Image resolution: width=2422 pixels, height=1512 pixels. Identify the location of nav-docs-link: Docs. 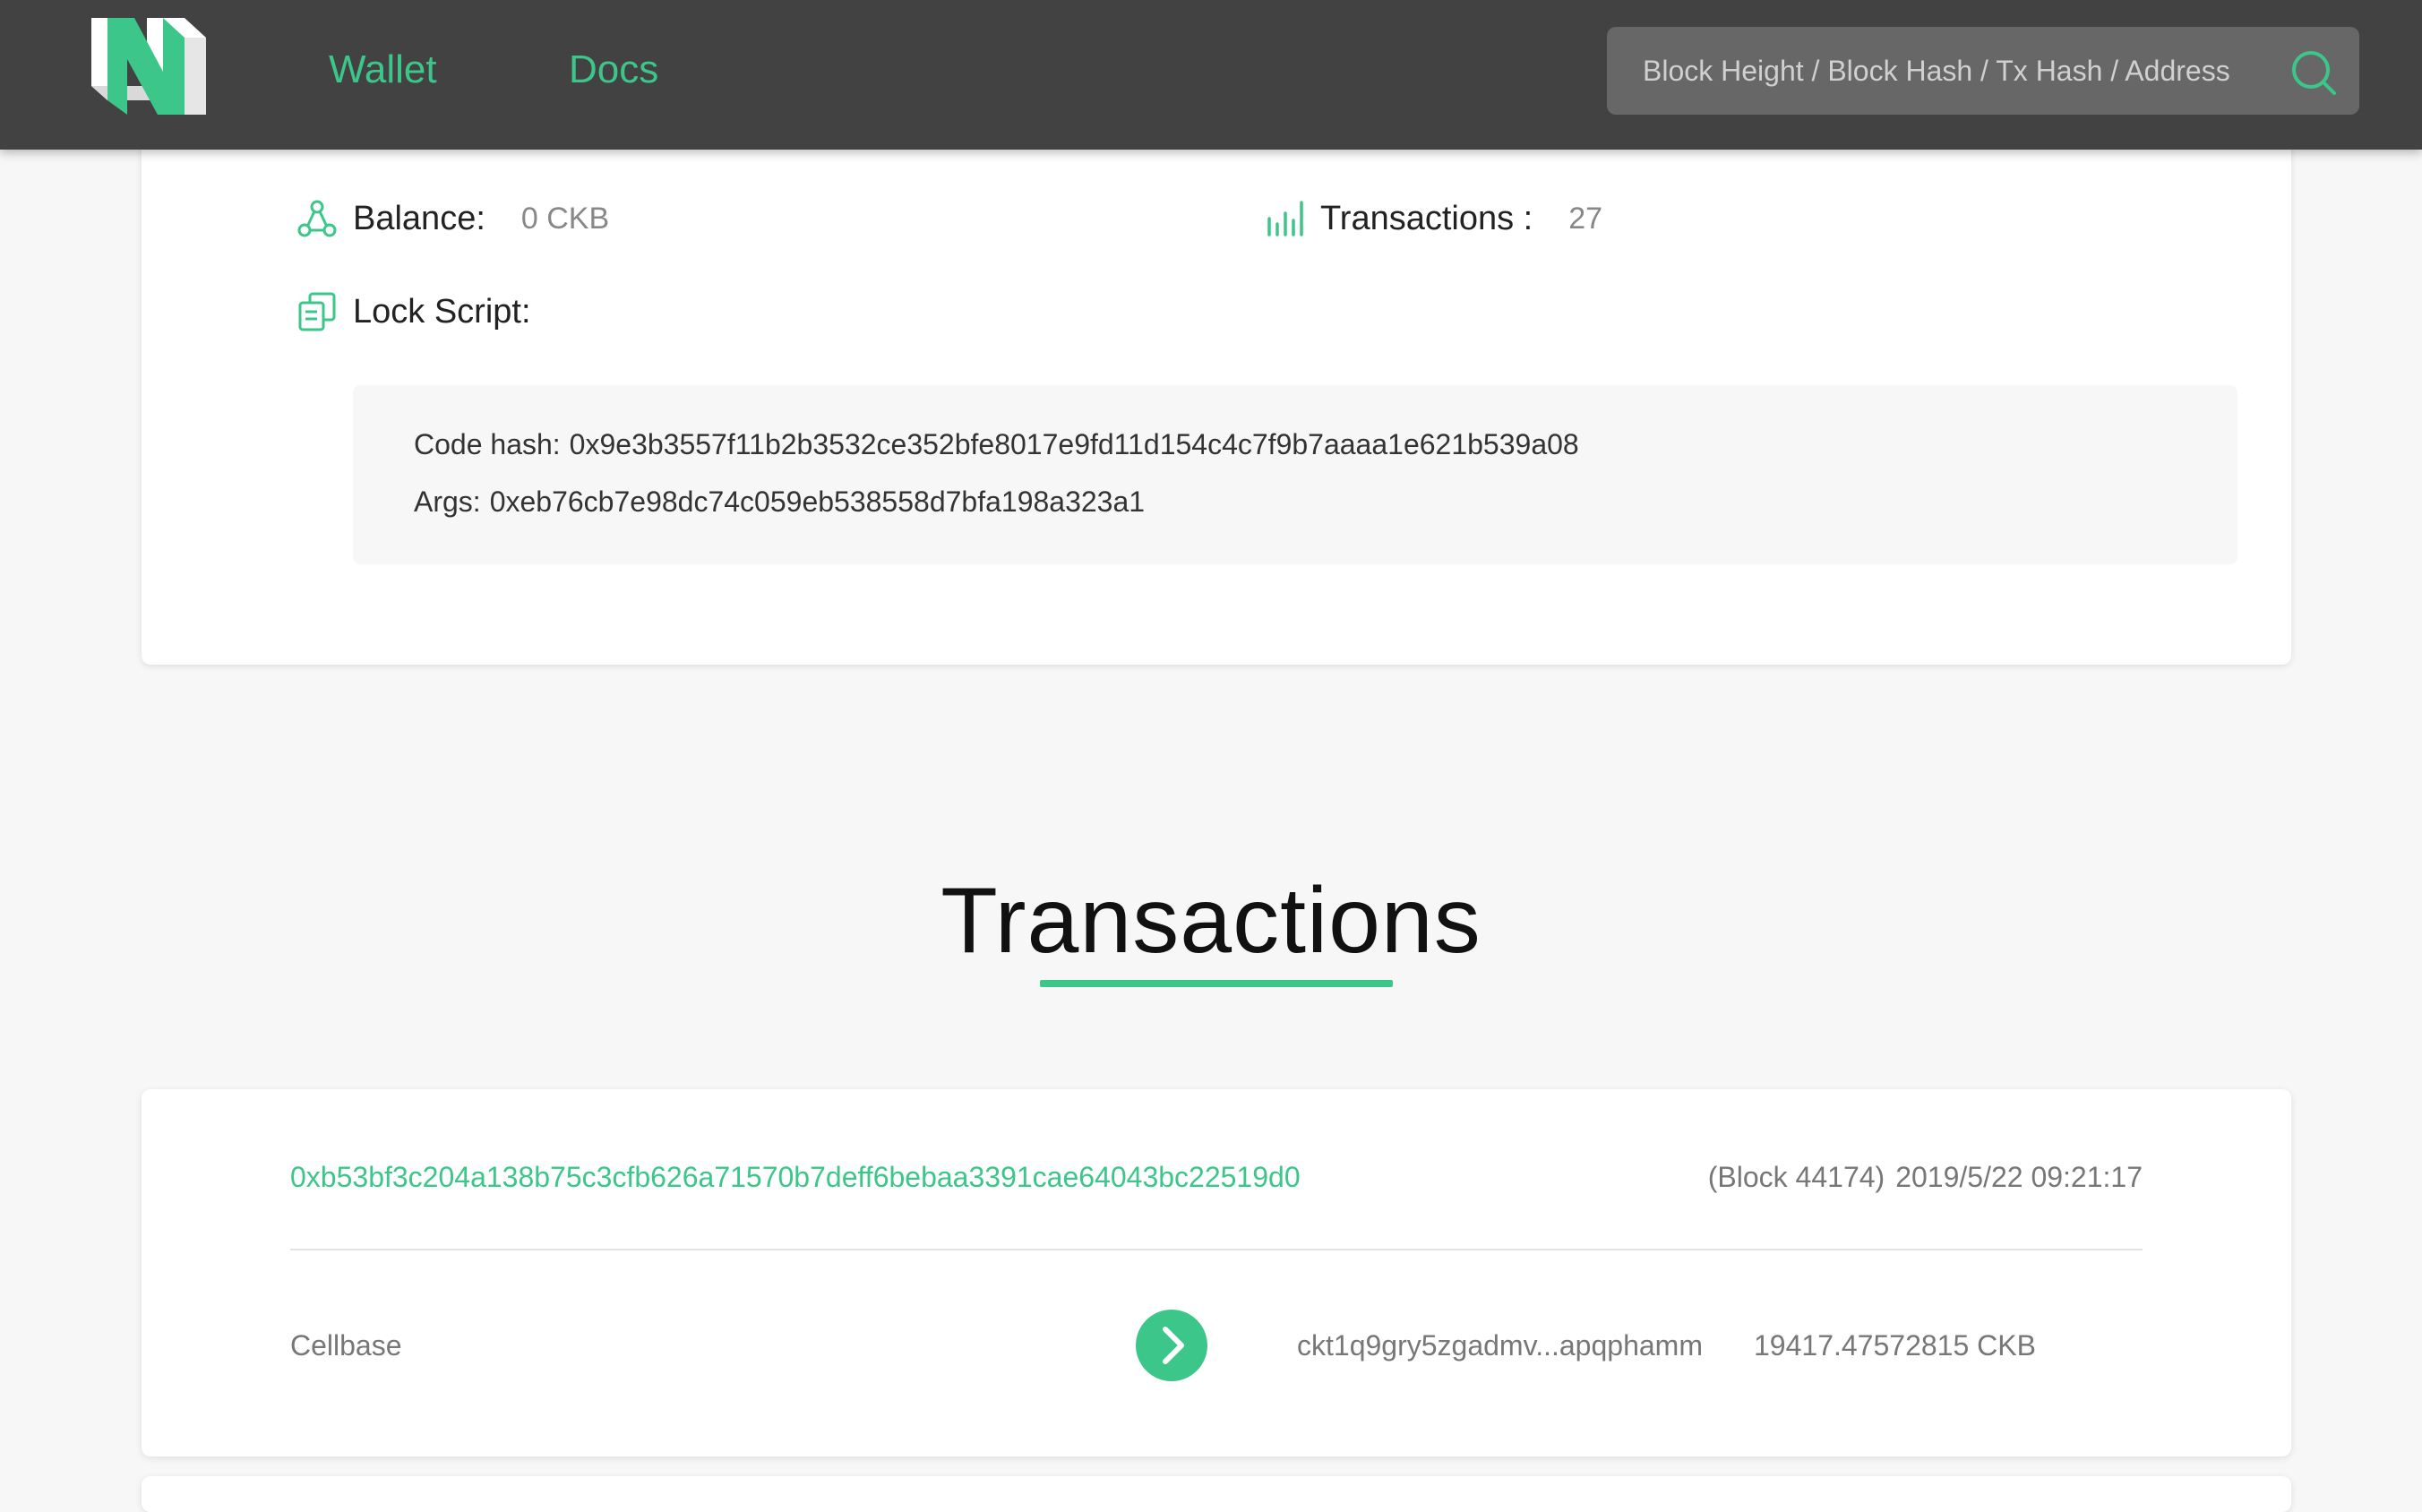
(614, 70).